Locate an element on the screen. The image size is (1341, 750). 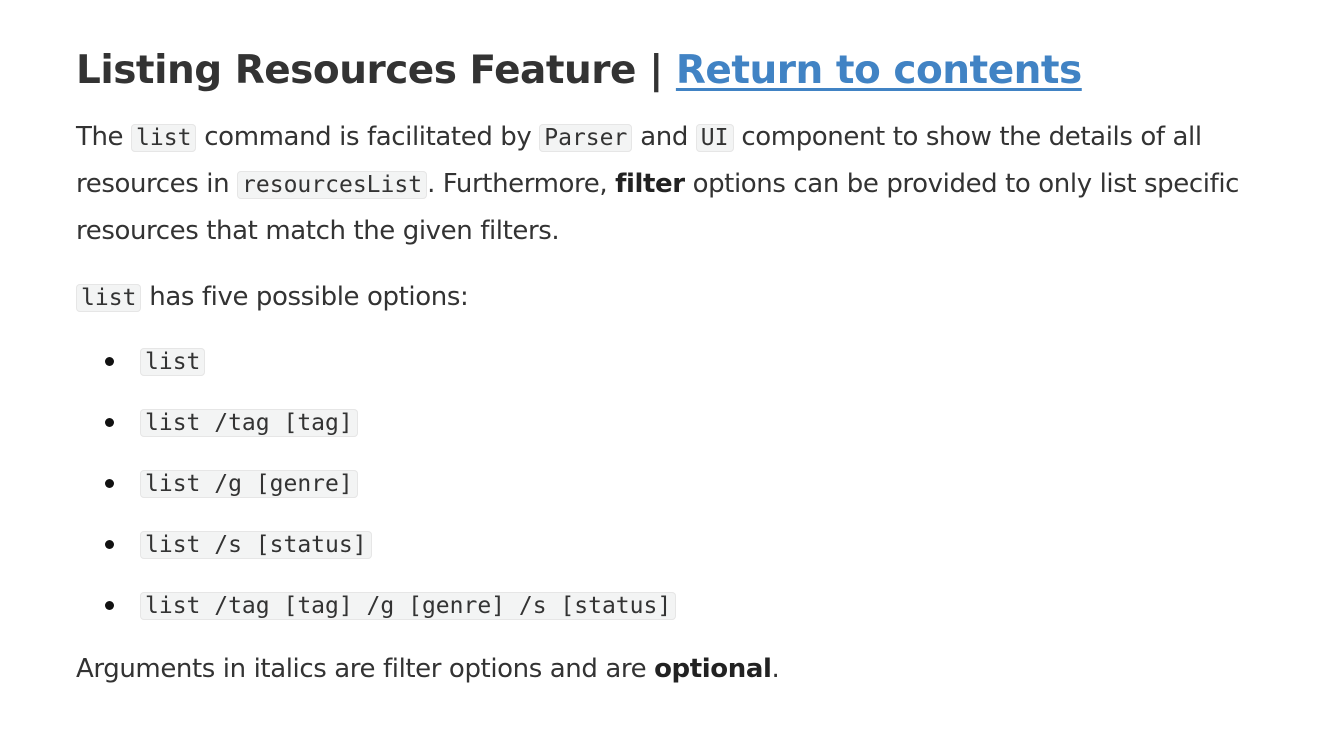
option-code: list /g [genre] is located at coordinates (249, 484).